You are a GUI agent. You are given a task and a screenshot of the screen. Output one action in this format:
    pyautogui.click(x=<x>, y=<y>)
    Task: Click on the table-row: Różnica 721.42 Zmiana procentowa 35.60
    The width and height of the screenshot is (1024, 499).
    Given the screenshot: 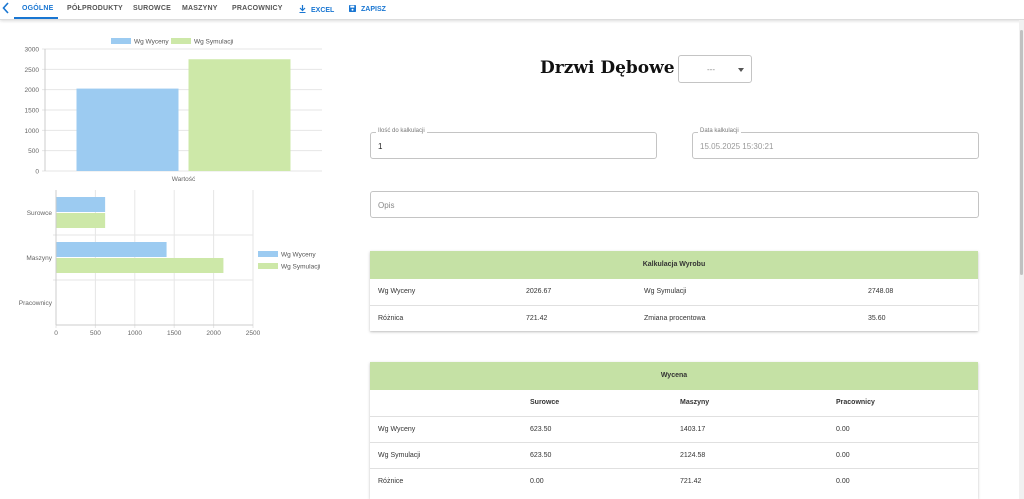 What is the action you would take?
    pyautogui.click(x=674, y=318)
    